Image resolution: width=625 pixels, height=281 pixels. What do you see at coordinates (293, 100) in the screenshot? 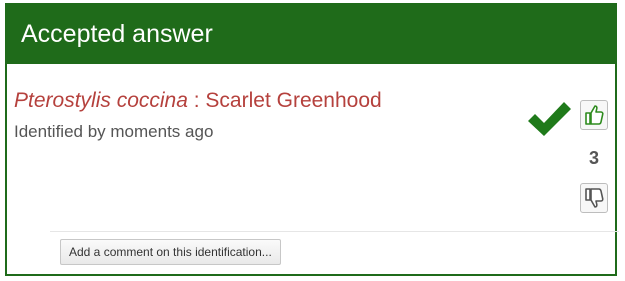
I see `species-common-name: Scarlet Greenhood` at bounding box center [293, 100].